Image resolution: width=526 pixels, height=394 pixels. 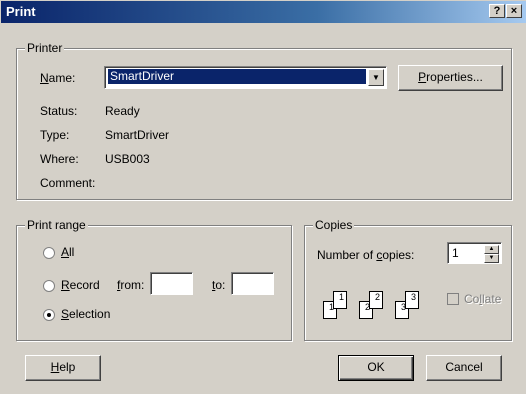 I want to click on type-label: Type:, so click(x=55, y=135).